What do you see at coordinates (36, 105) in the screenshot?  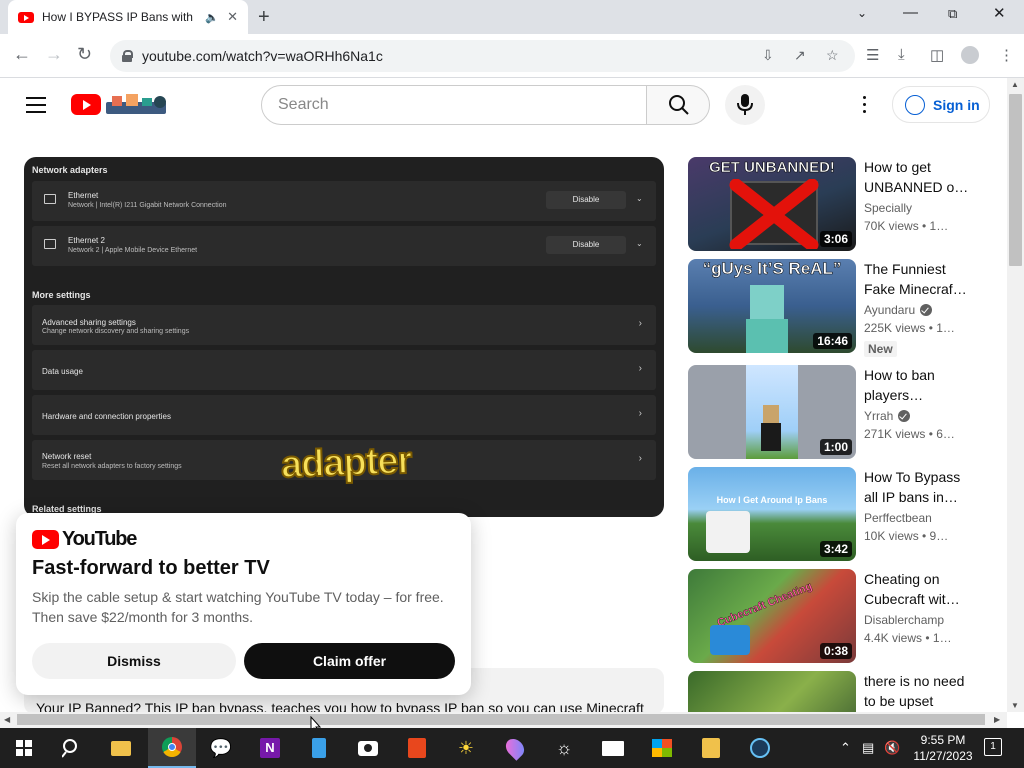 I see `menu-hamburger-icon` at bounding box center [36, 105].